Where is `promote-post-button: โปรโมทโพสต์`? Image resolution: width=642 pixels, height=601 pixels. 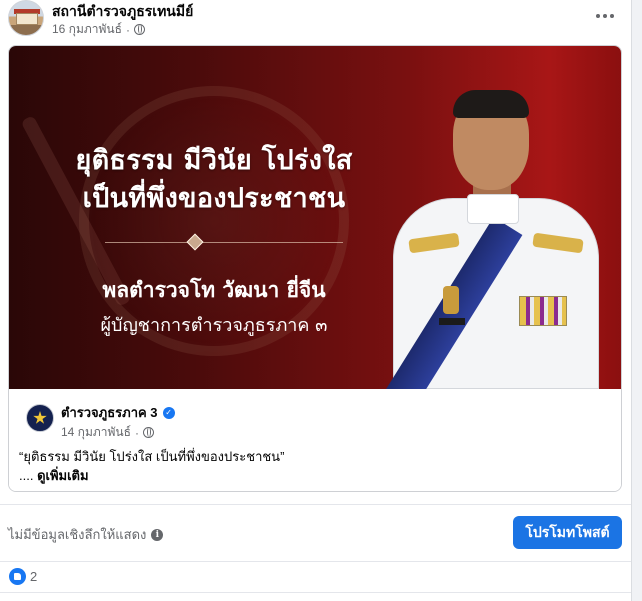 promote-post-button: โปรโมทโพสต์ is located at coordinates (567, 532).